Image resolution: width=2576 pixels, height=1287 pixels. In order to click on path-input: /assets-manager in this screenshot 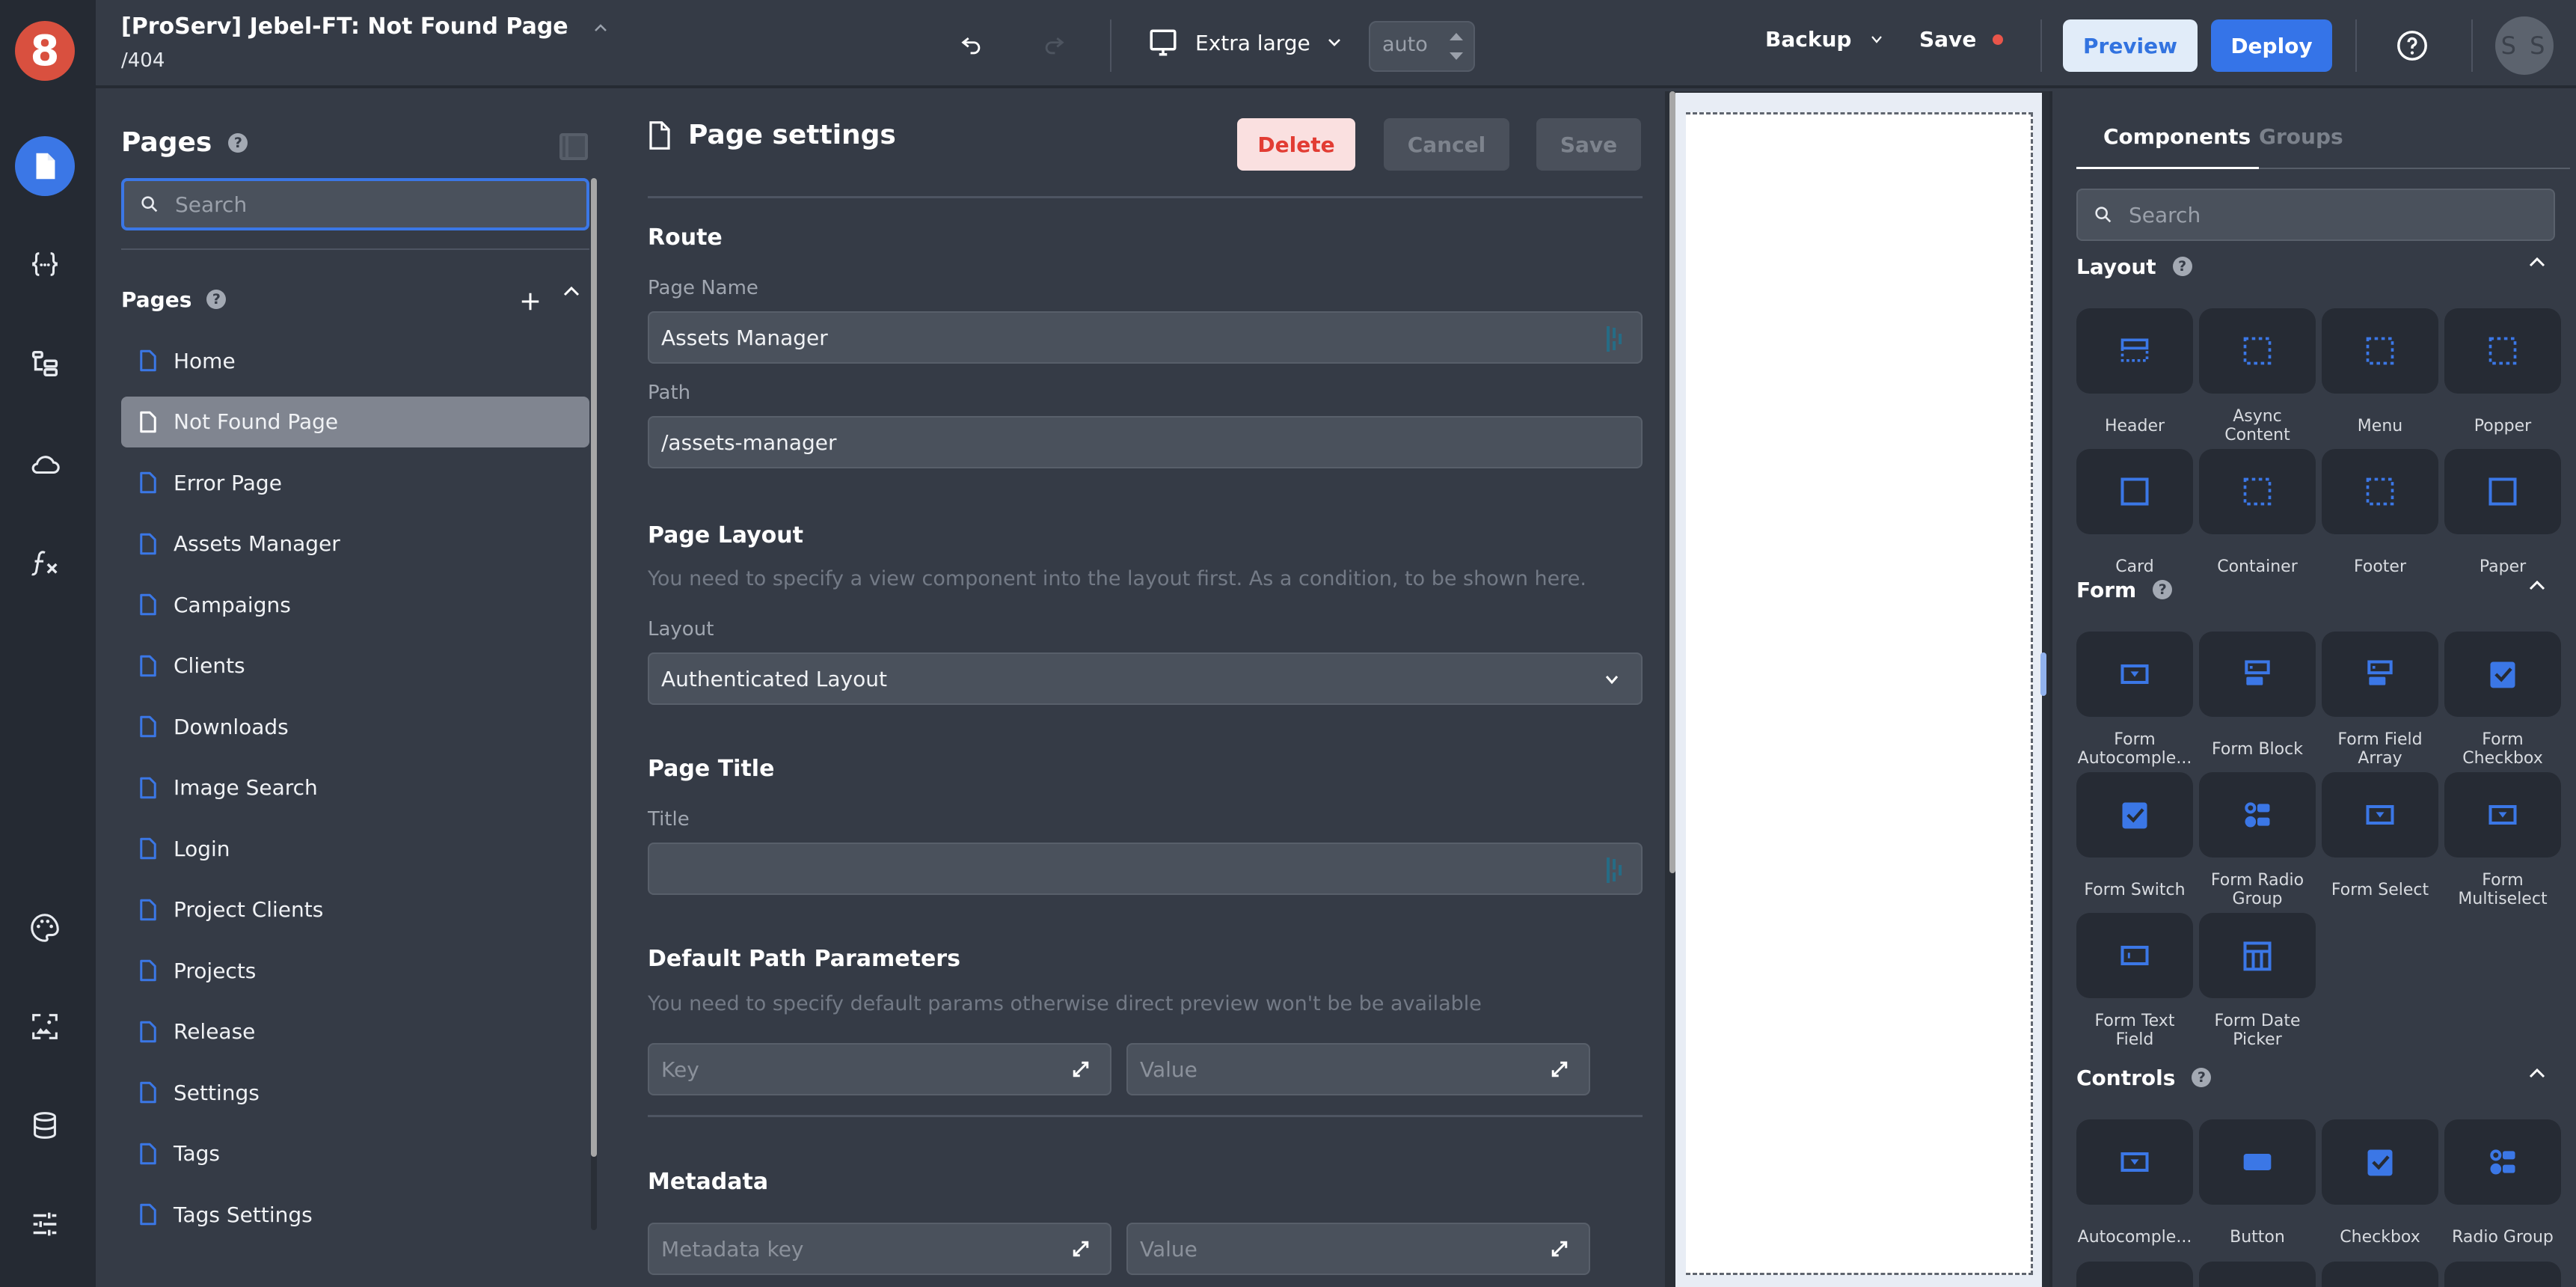, I will do `click(1145, 442)`.